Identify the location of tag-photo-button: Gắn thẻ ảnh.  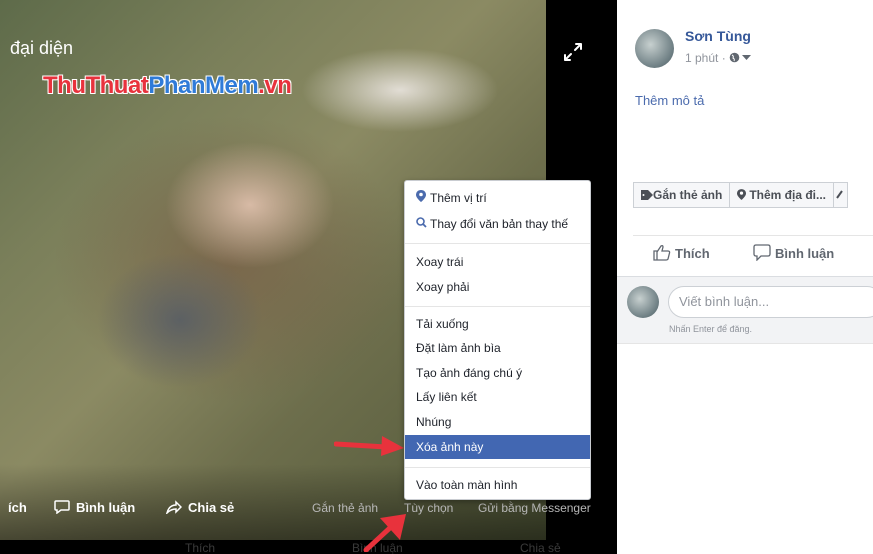
(682, 195).